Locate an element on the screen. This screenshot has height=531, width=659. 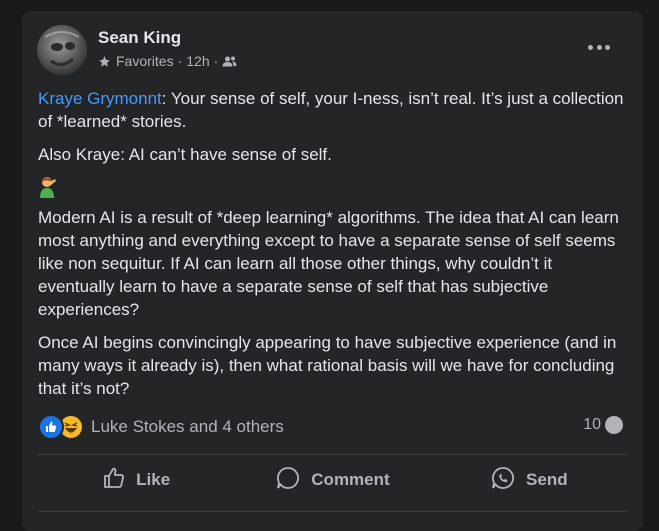
friends-icon is located at coordinates (229, 61).